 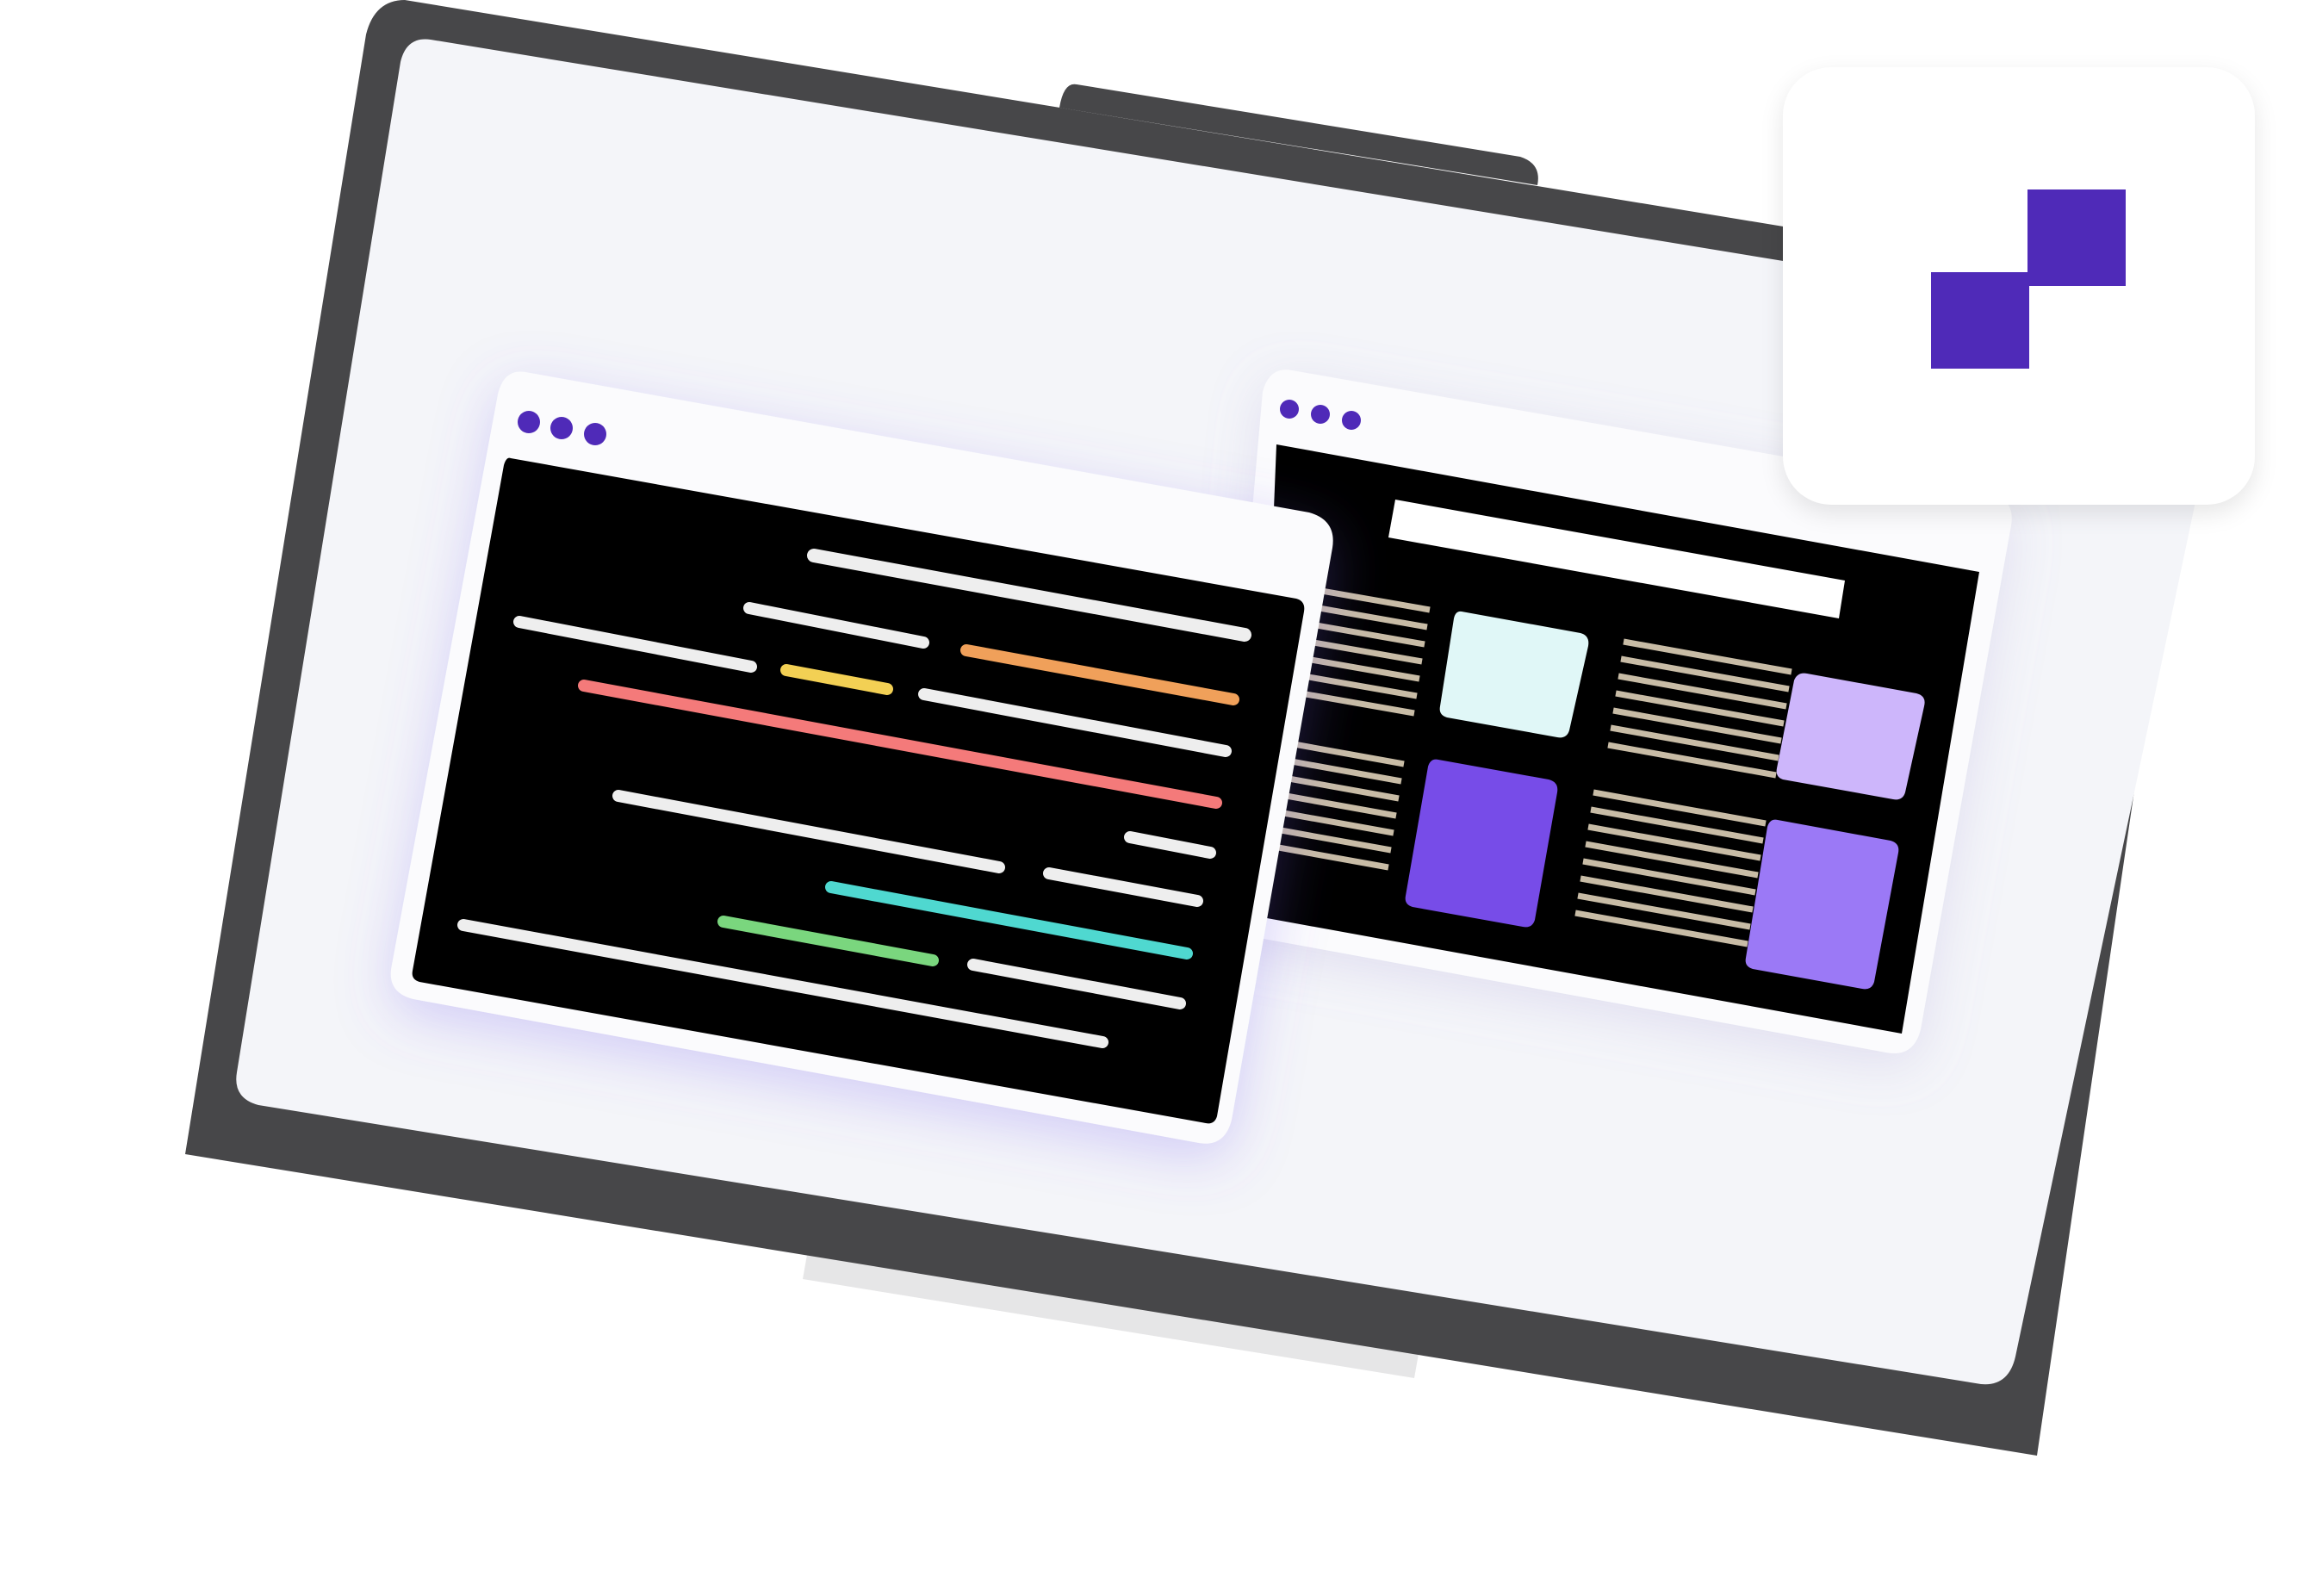 What do you see at coordinates (1481, 843) in the screenshot?
I see `preview-card-violet` at bounding box center [1481, 843].